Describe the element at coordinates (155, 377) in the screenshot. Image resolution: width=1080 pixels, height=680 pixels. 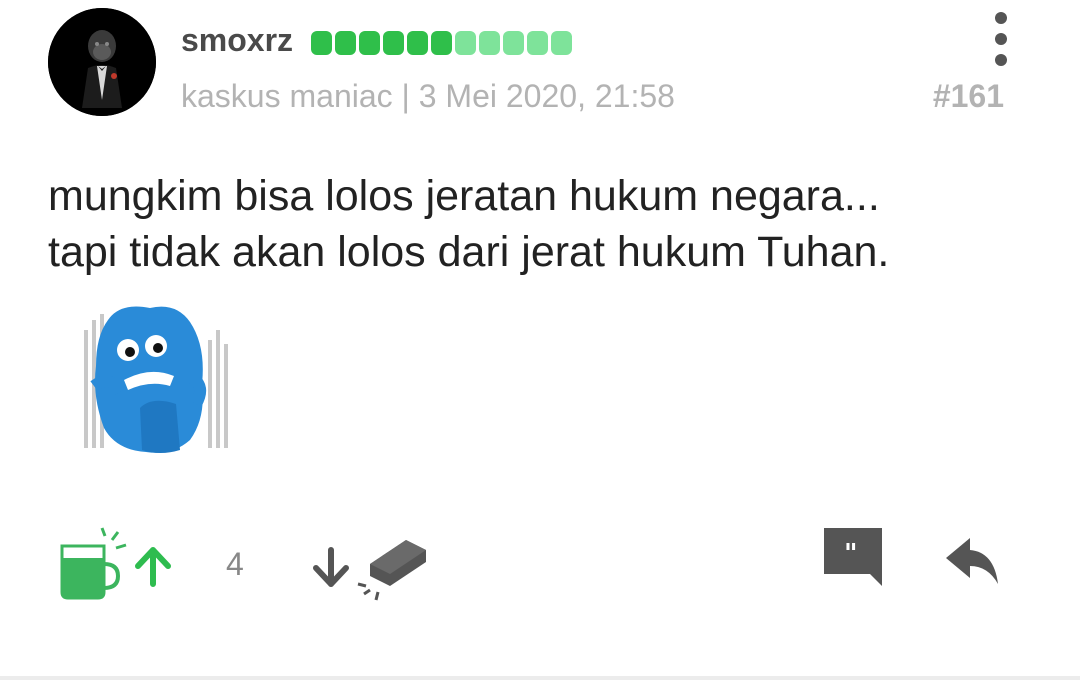
I see `blue-monster-jail-emoticon` at that location.